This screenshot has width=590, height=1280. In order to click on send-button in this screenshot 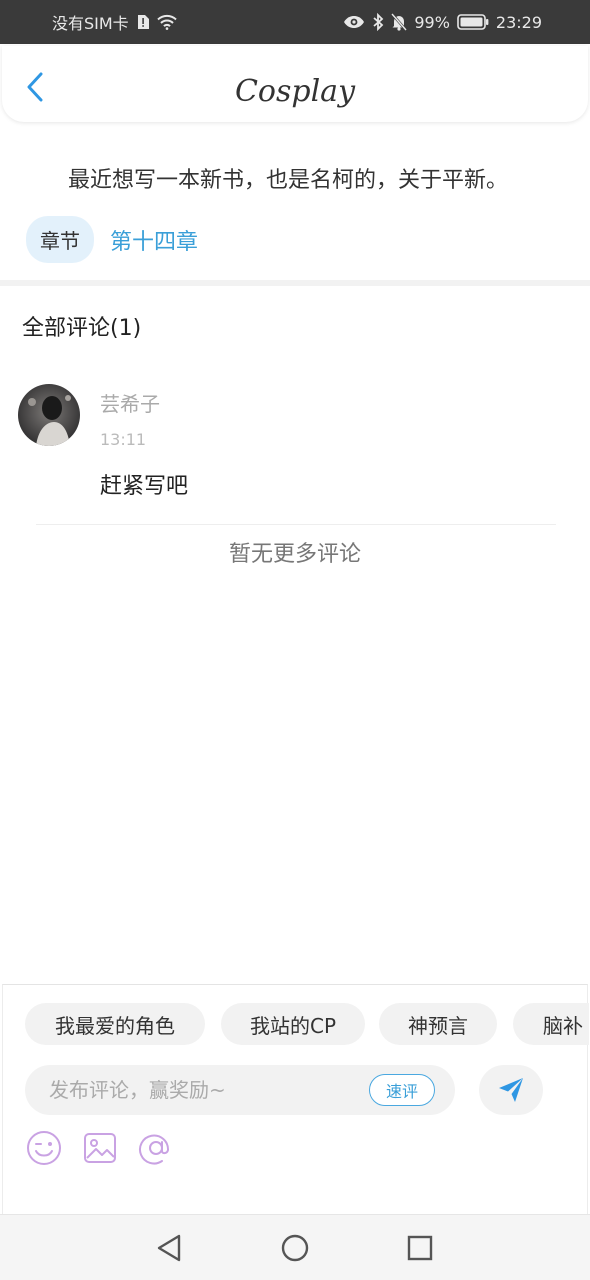, I will do `click(511, 1090)`.